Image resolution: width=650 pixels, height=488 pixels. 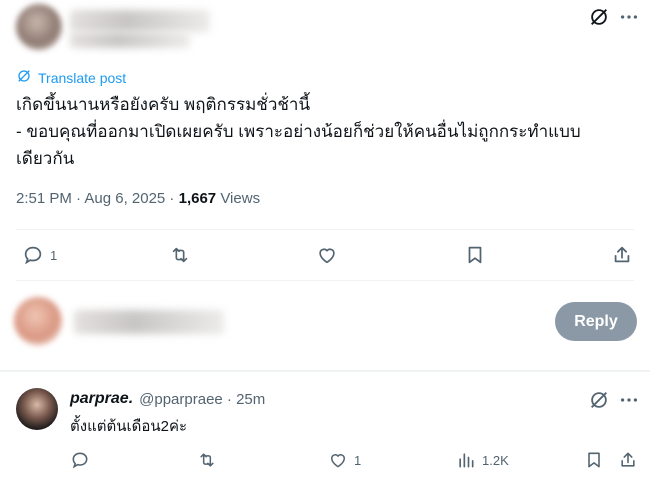 What do you see at coordinates (466, 460) in the screenshot?
I see `analytics-icon` at bounding box center [466, 460].